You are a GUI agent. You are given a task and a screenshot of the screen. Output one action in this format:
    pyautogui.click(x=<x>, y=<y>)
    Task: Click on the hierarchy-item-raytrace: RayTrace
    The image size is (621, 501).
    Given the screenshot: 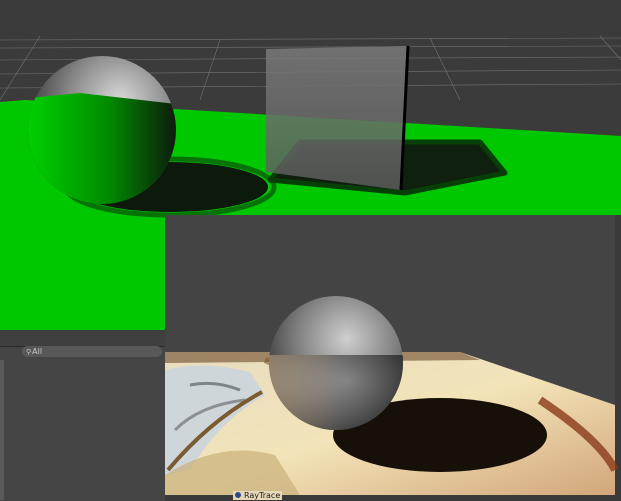 What is the action you would take?
    pyautogui.click(x=258, y=495)
    